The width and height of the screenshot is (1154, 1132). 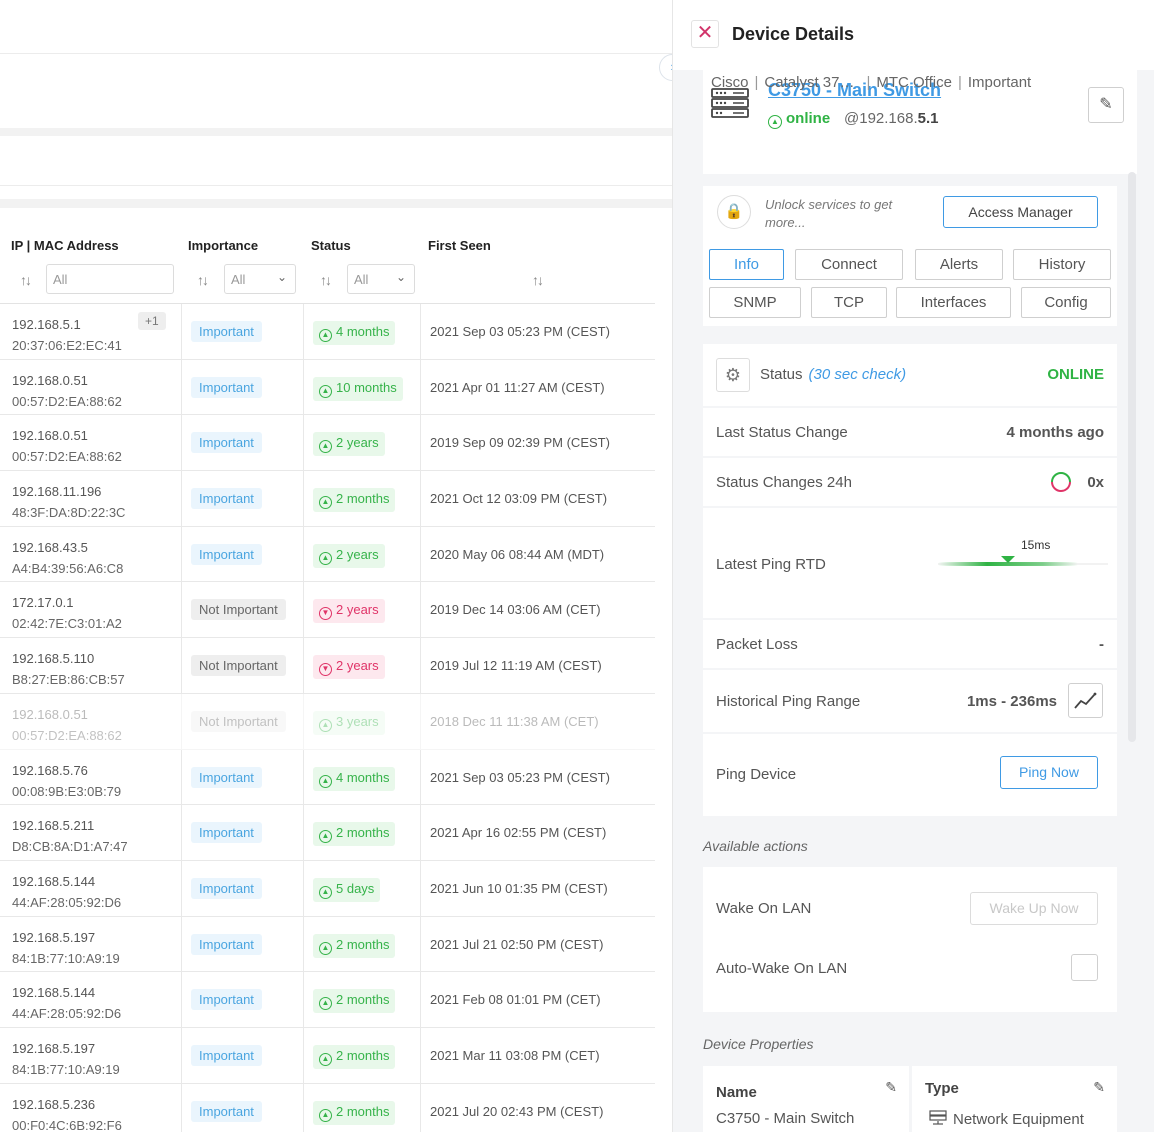 What do you see at coordinates (1034, 908) in the screenshot?
I see `wake-up-now-button: Wake Up Now` at bounding box center [1034, 908].